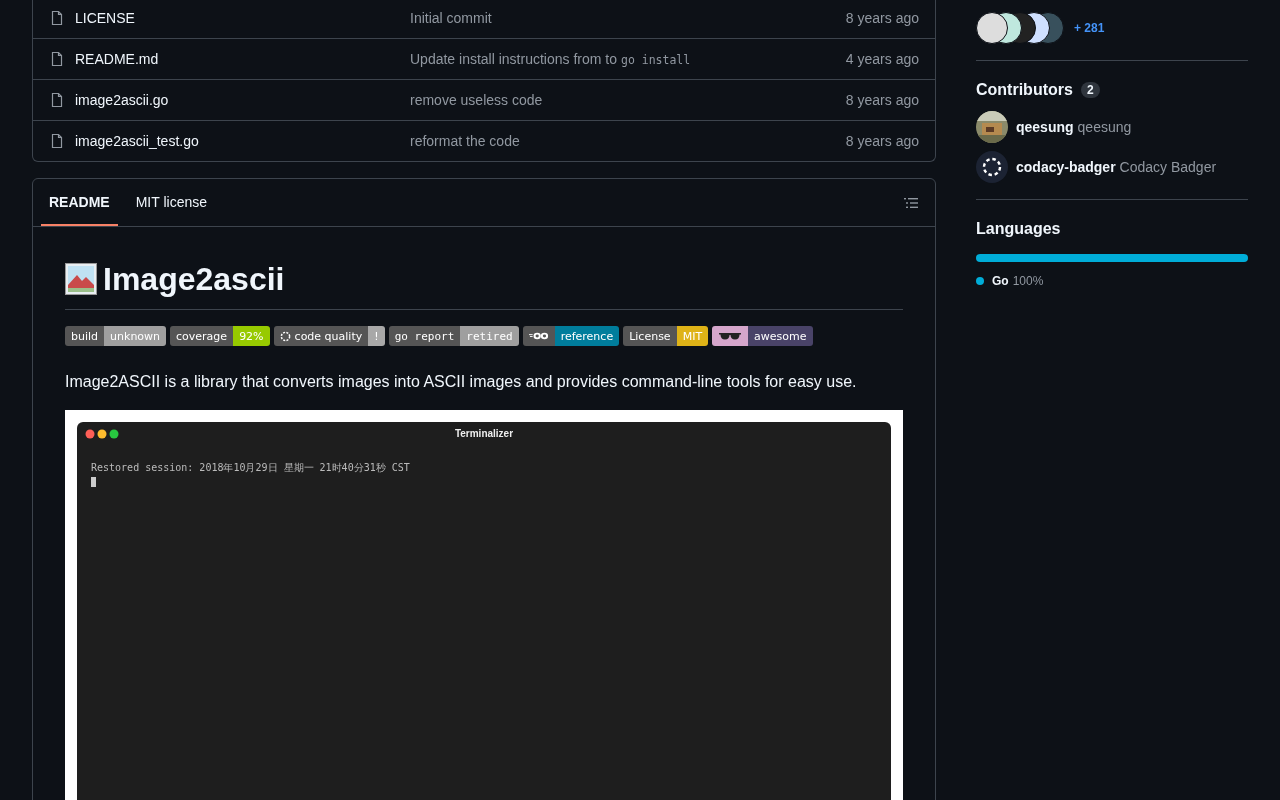  Describe the element at coordinates (242, 141) in the screenshot. I see `file-link: image2ascii_test.go` at that location.